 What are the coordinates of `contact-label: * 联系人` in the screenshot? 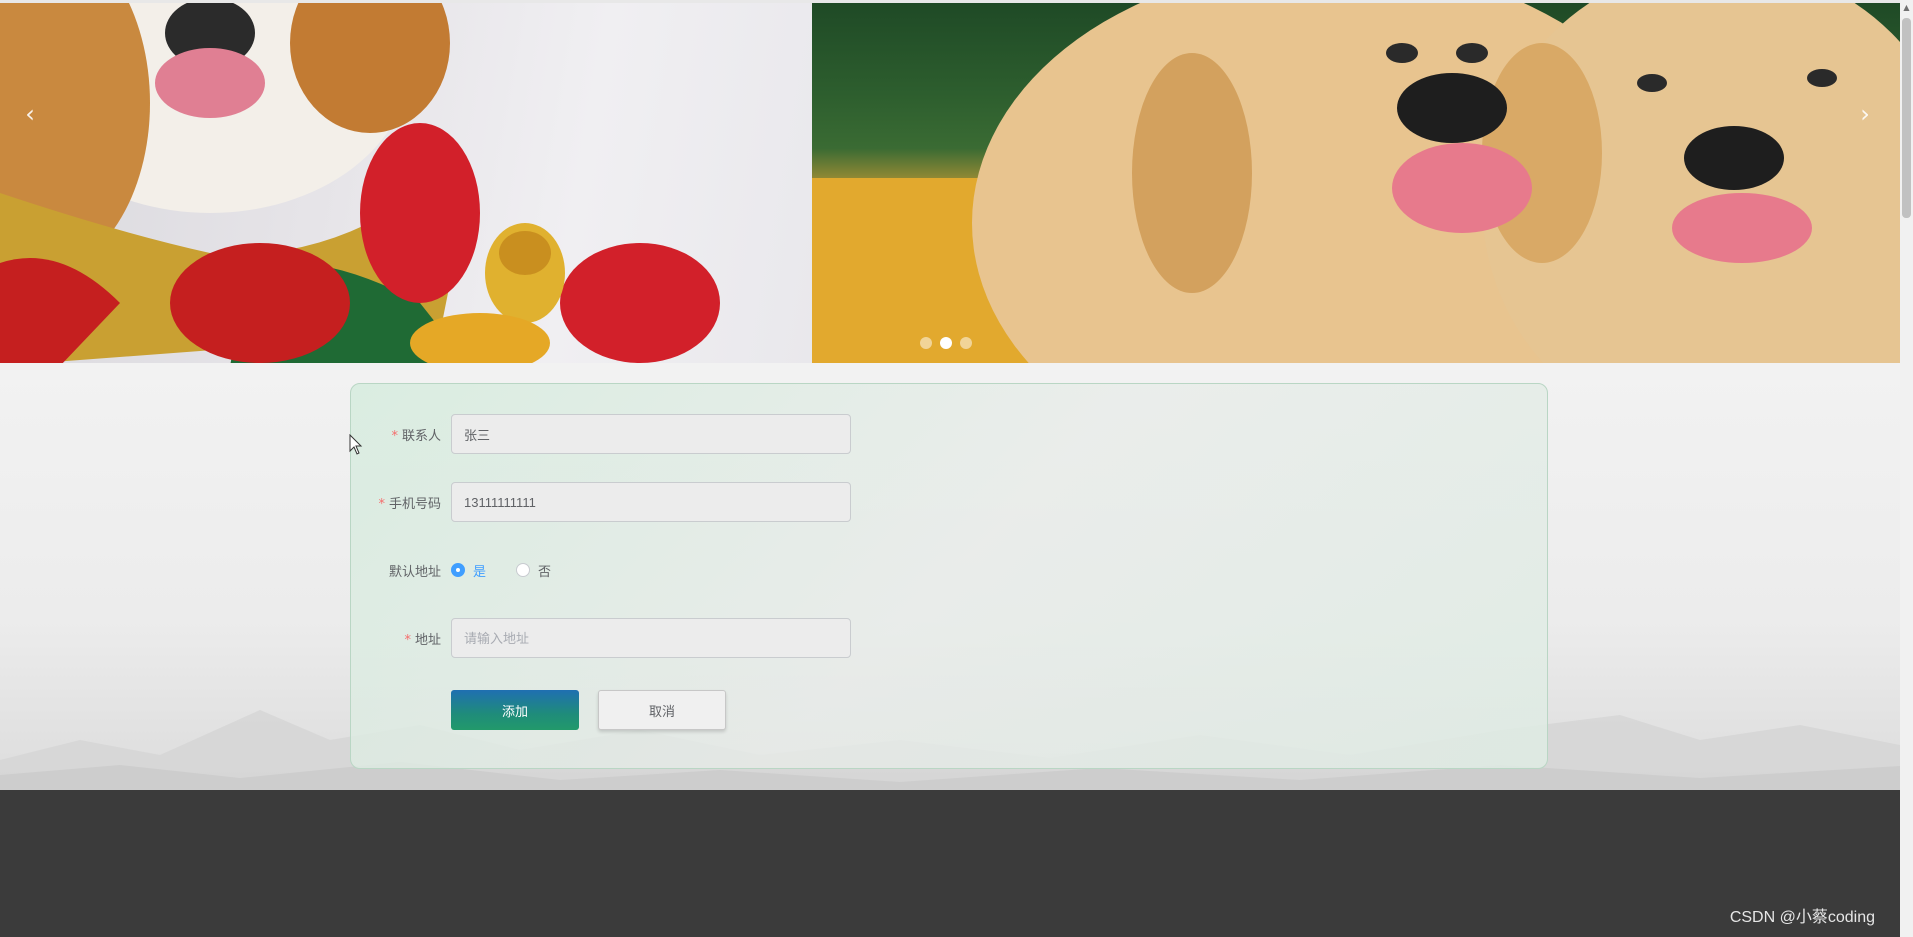 It's located at (416, 436).